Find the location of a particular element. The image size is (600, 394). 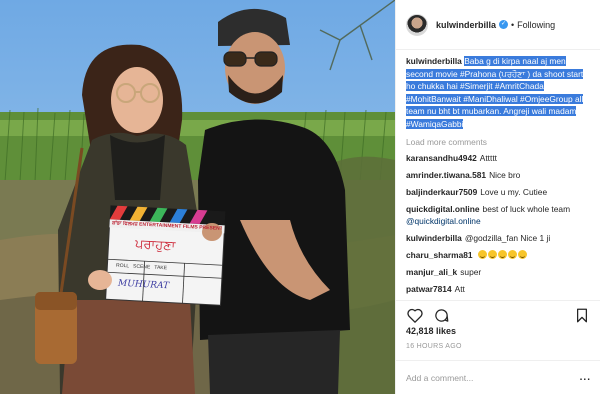

comment-username: manjur_ali_k is located at coordinates (431, 272).